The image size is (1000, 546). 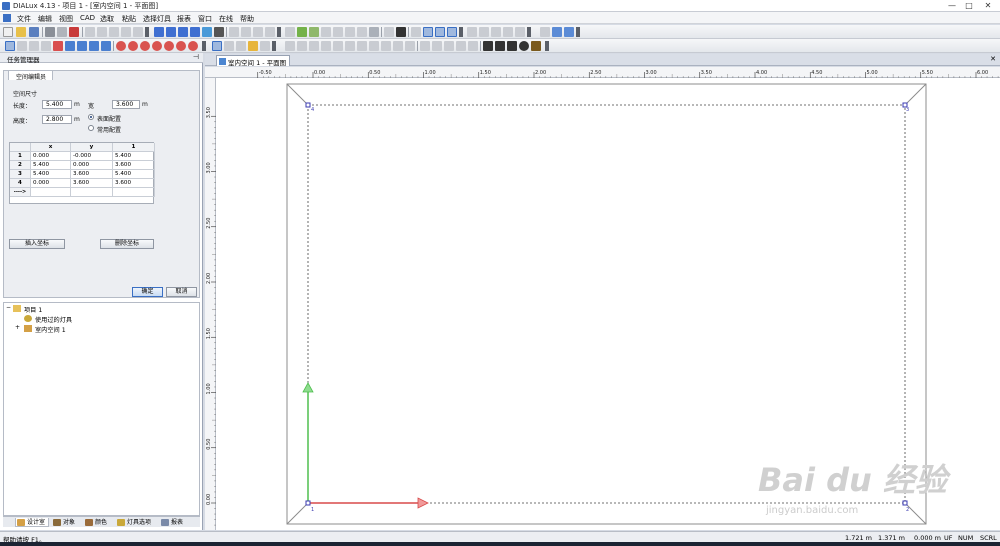 I want to click on select-icon, so click(x=290, y=32).